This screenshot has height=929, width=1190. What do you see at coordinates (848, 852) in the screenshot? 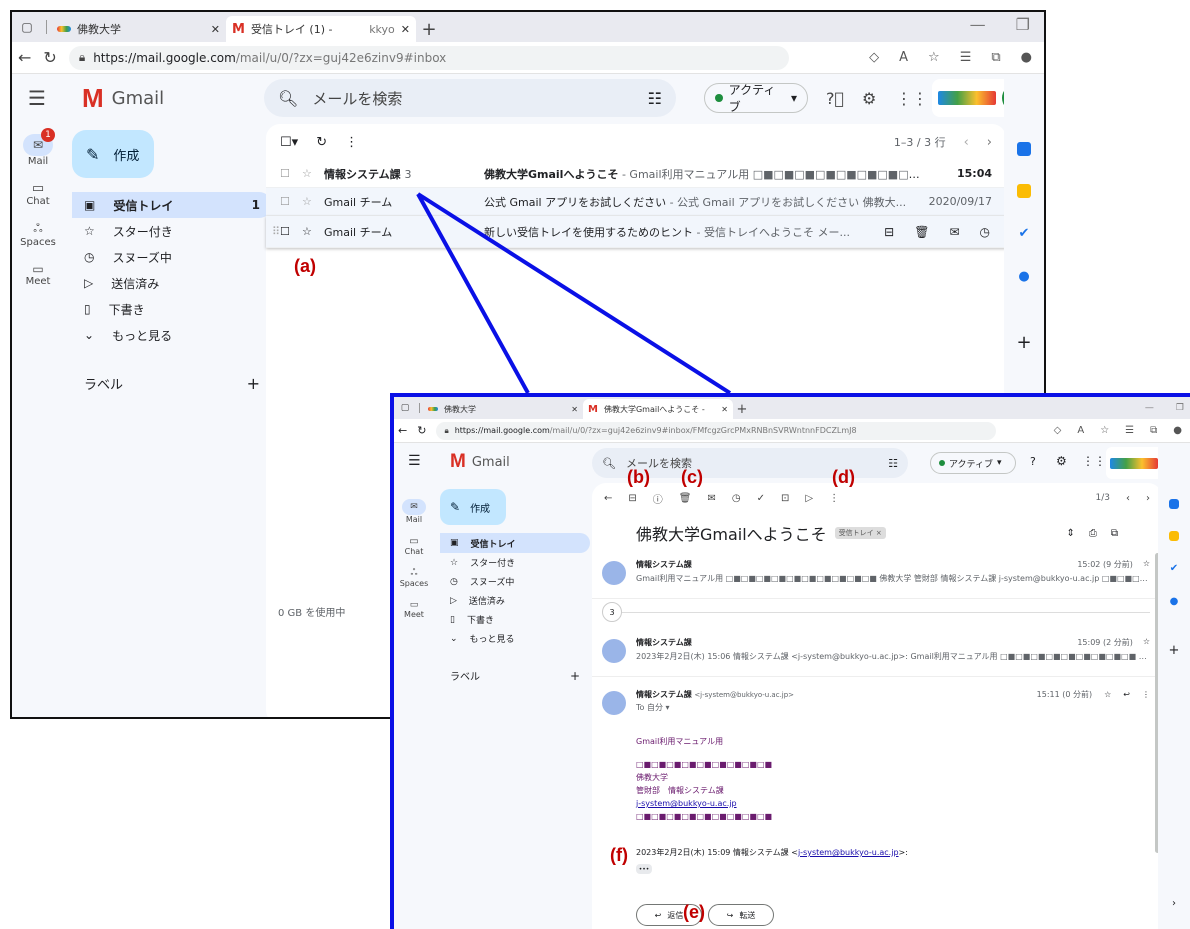
I see `quote-email-link: j-system@bukkyo-u.ac.jp` at bounding box center [848, 852].